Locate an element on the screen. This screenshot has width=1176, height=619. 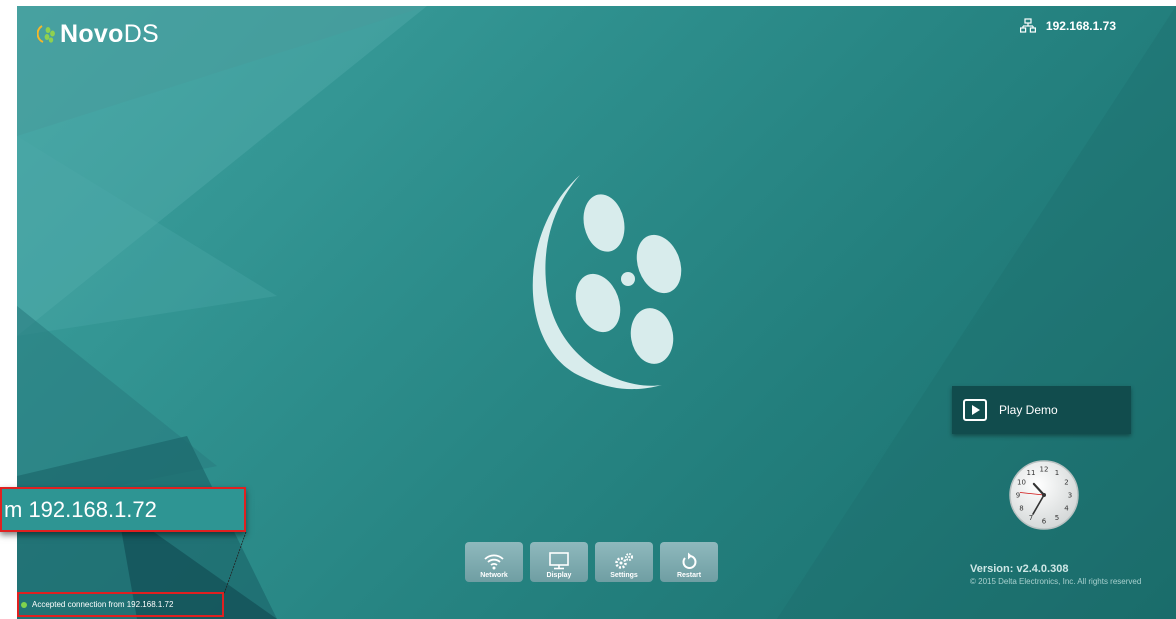
clock-number: 1 is located at coordinates (1057, 473).